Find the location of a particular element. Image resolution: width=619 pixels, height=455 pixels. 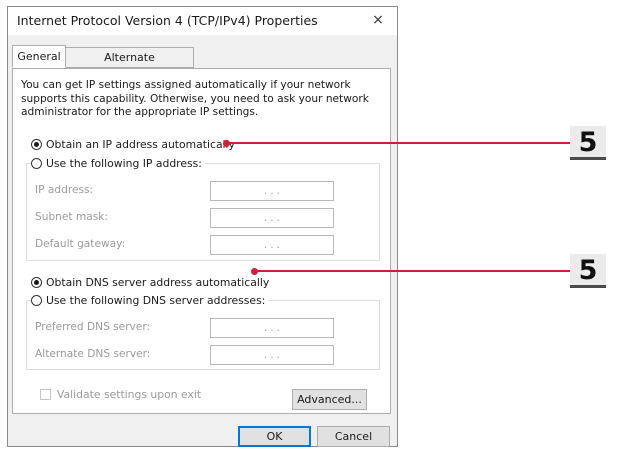

default-gateway-value: . . . is located at coordinates (272, 245).